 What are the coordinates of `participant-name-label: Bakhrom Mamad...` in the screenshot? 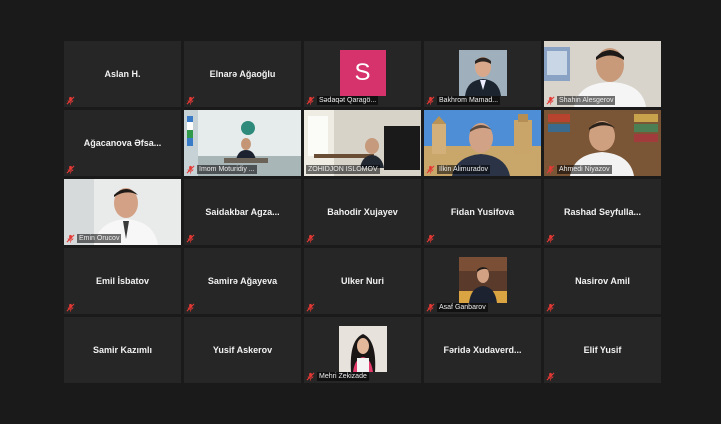 It's located at (469, 100).